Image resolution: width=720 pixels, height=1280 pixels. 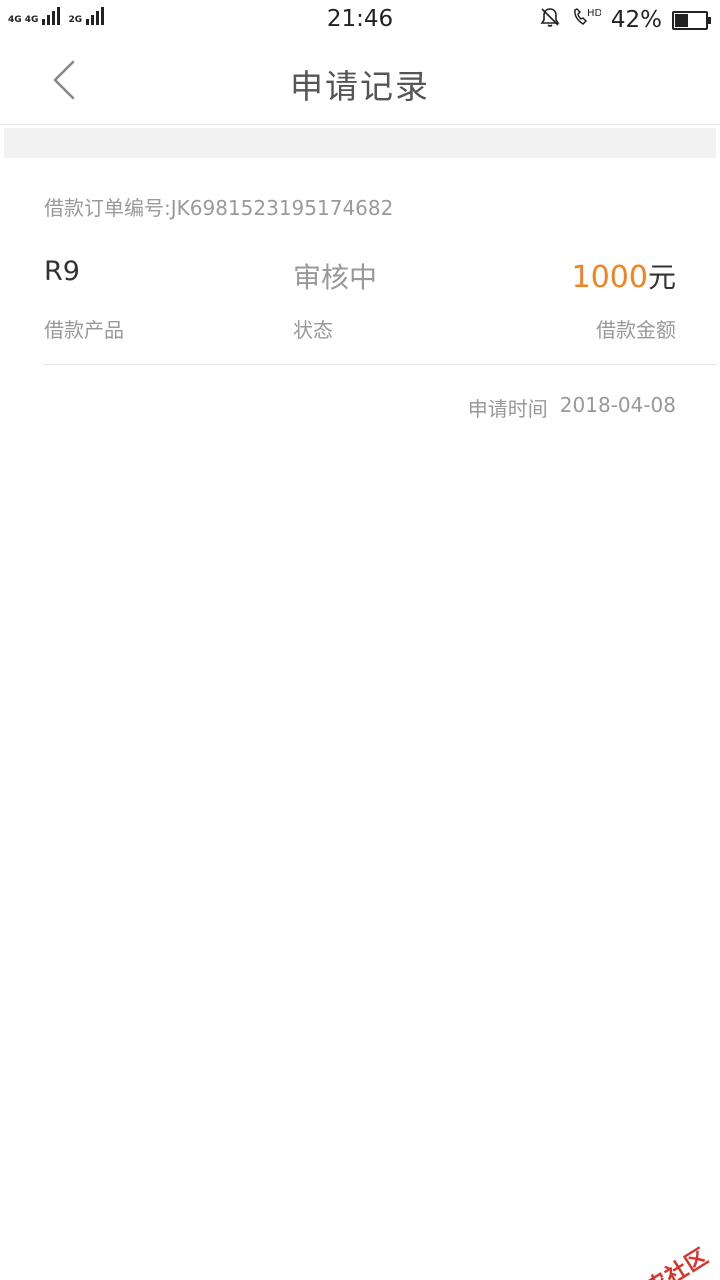 I want to click on status-right: HD 42%, so click(x=625, y=20).